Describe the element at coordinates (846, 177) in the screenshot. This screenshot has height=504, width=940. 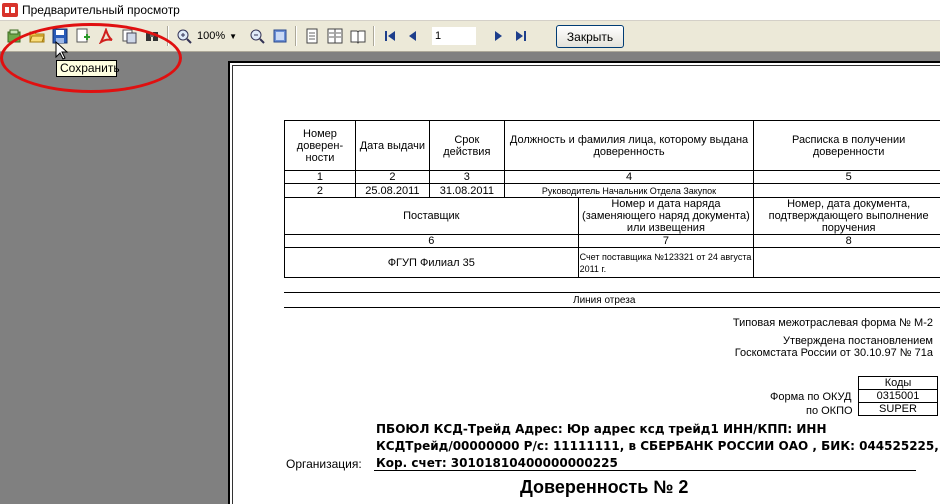
I see `col-num-5: 5` at that location.